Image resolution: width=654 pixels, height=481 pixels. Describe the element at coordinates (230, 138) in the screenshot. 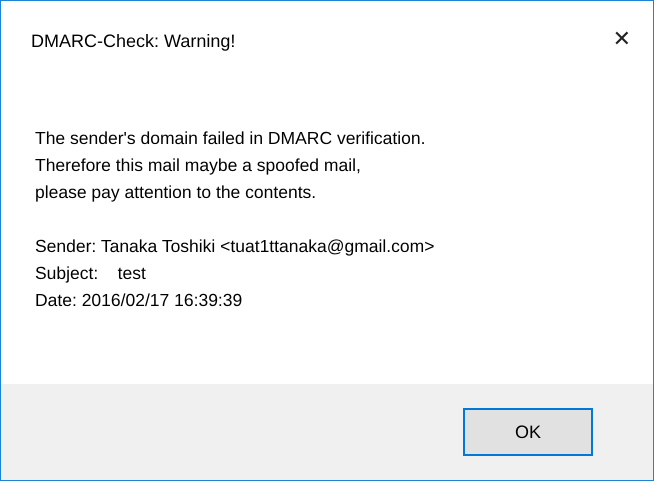

I see `message-line: The sender's domain failed in DMARC verification.` at that location.